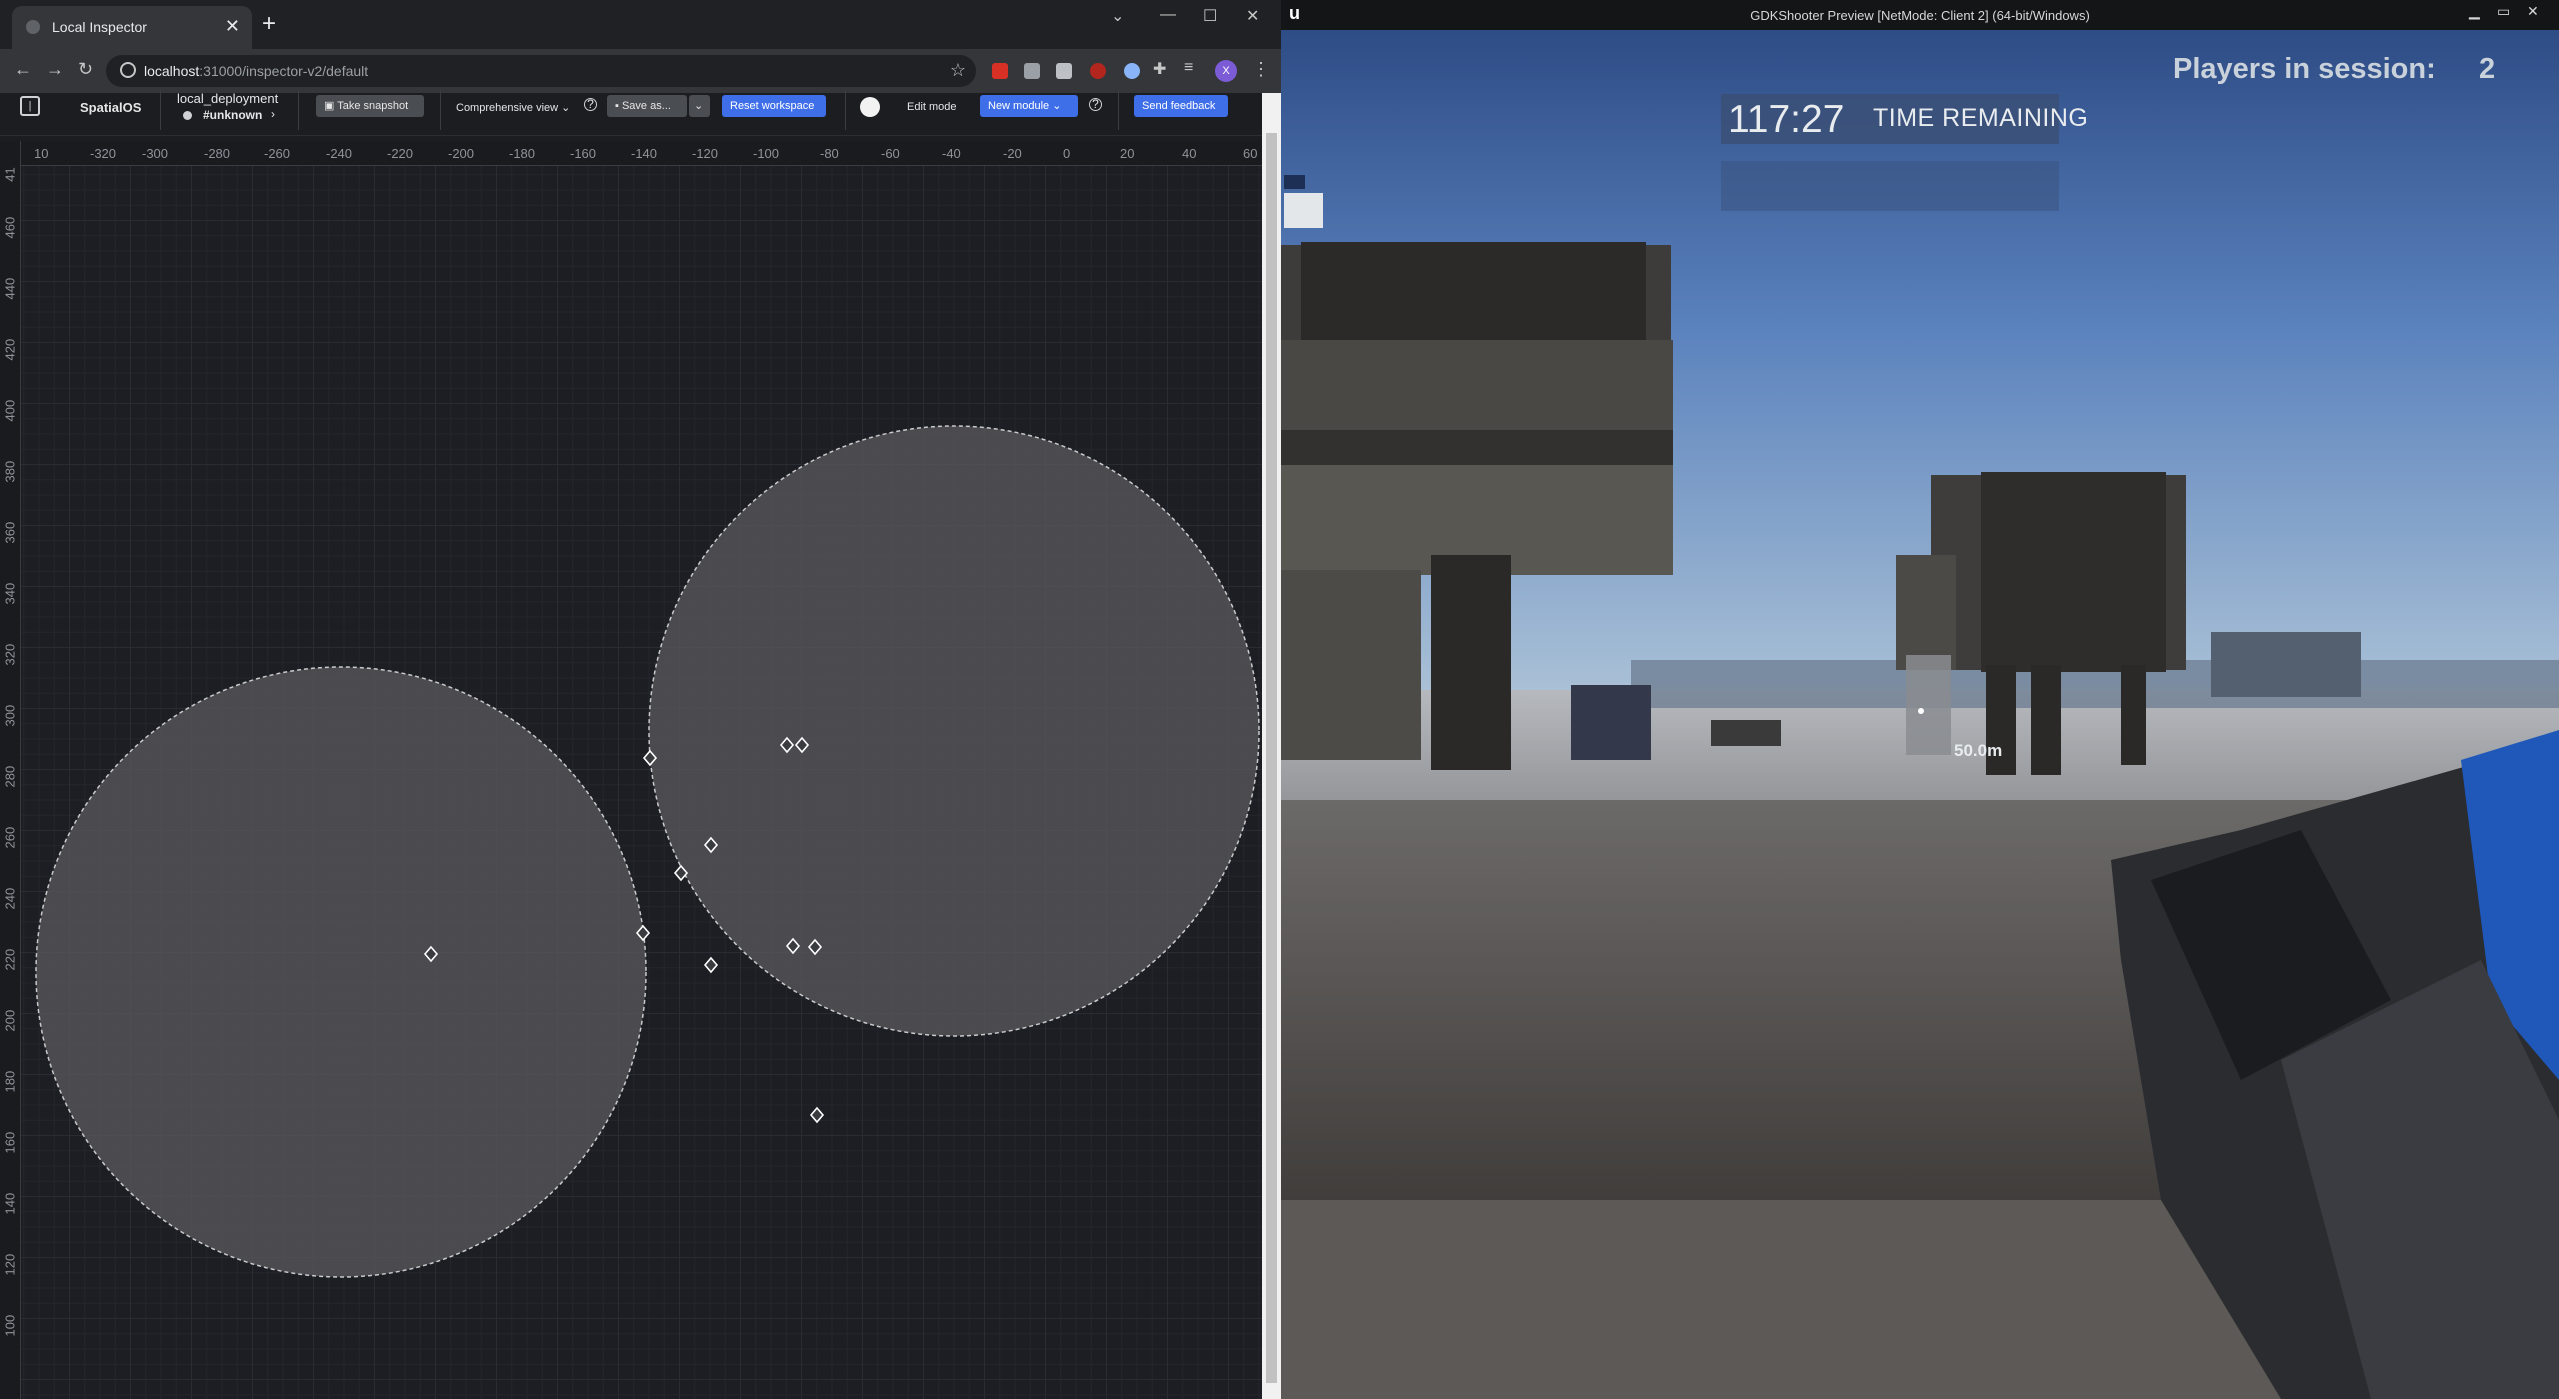 The image size is (2559, 1399). I want to click on x-tick-label: -140, so click(644, 153).